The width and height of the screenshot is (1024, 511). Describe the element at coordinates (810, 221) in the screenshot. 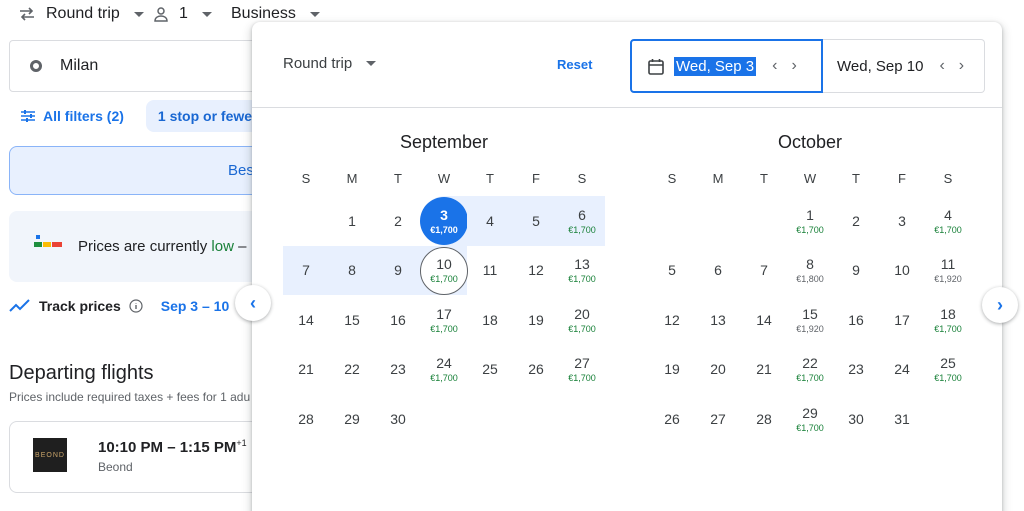

I see `calendar-day: 1 €1,700` at that location.